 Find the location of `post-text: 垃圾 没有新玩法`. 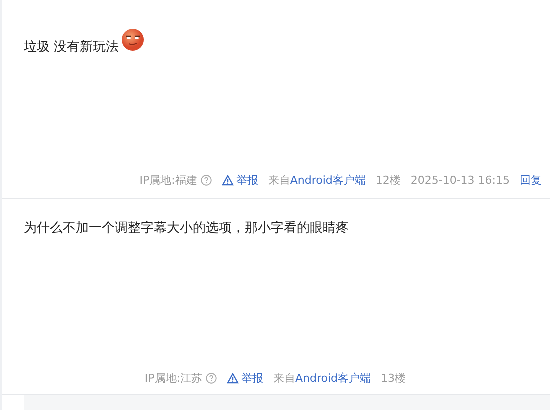

post-text: 垃圾 没有新玩法 is located at coordinates (72, 47).